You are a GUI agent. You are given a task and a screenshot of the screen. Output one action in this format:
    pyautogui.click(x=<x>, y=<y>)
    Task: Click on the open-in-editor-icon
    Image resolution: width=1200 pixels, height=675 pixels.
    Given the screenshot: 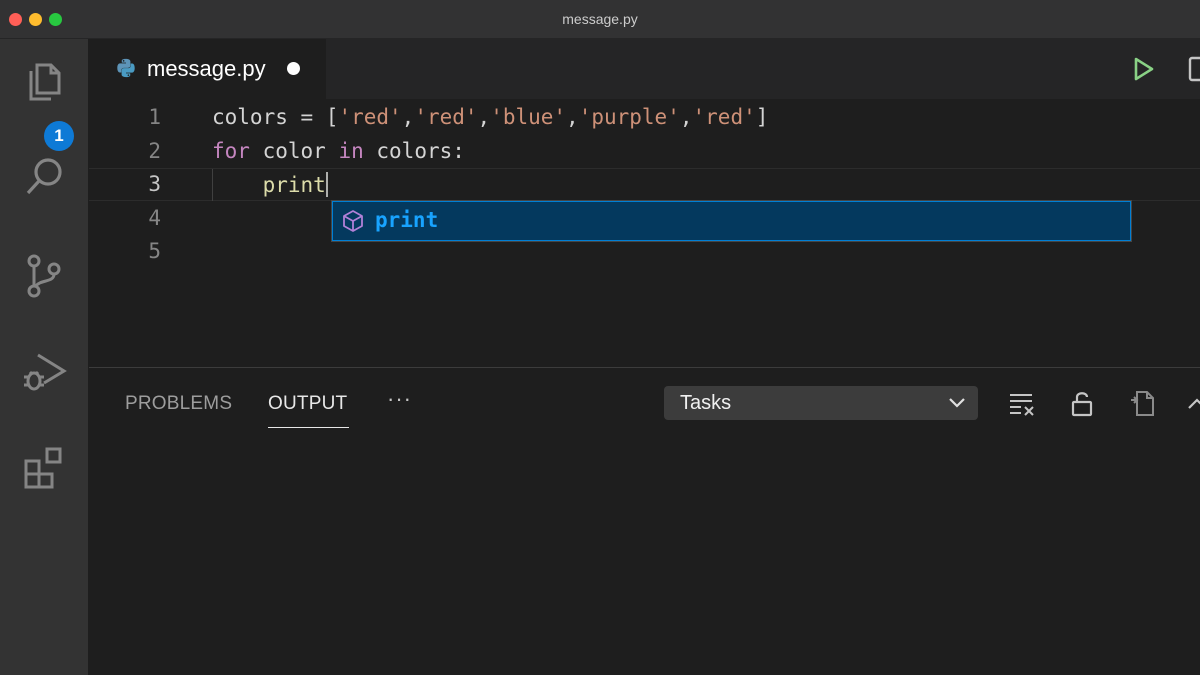 What is the action you would take?
    pyautogui.click(x=1142, y=403)
    